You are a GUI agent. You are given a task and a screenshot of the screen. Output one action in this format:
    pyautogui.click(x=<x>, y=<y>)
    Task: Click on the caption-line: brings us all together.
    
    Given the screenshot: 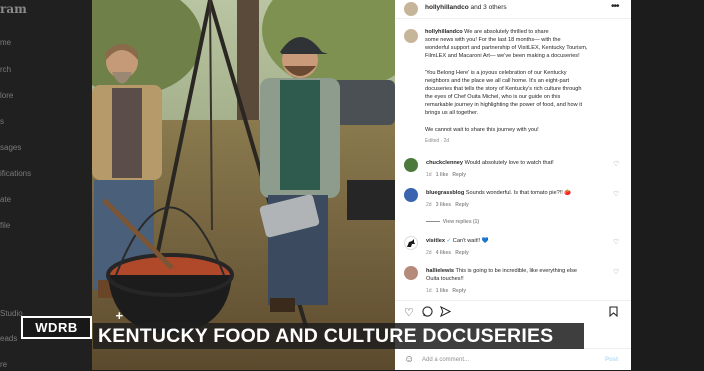 What is the action you would take?
    pyautogui.click(x=452, y=113)
    